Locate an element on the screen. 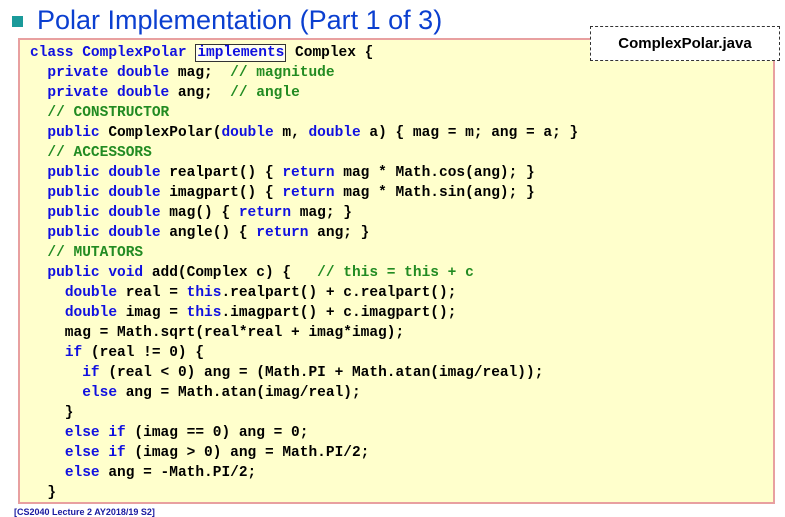  code-line: else if (imag > 0) ang = Math.PI/2; is located at coordinates (217, 453).